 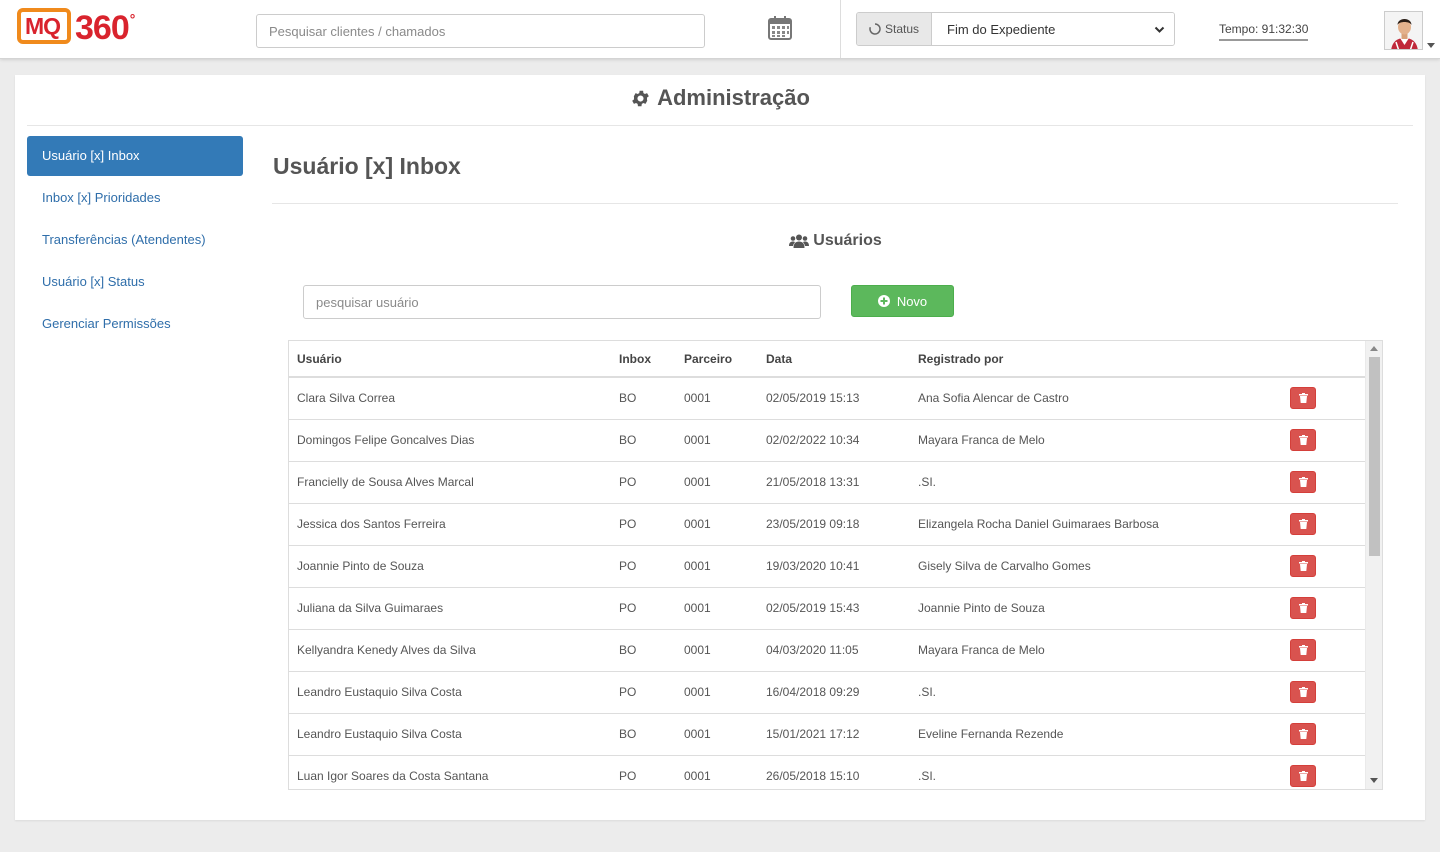 I want to click on session-timer: Tempo: 91:32:30, so click(x=1264, y=31).